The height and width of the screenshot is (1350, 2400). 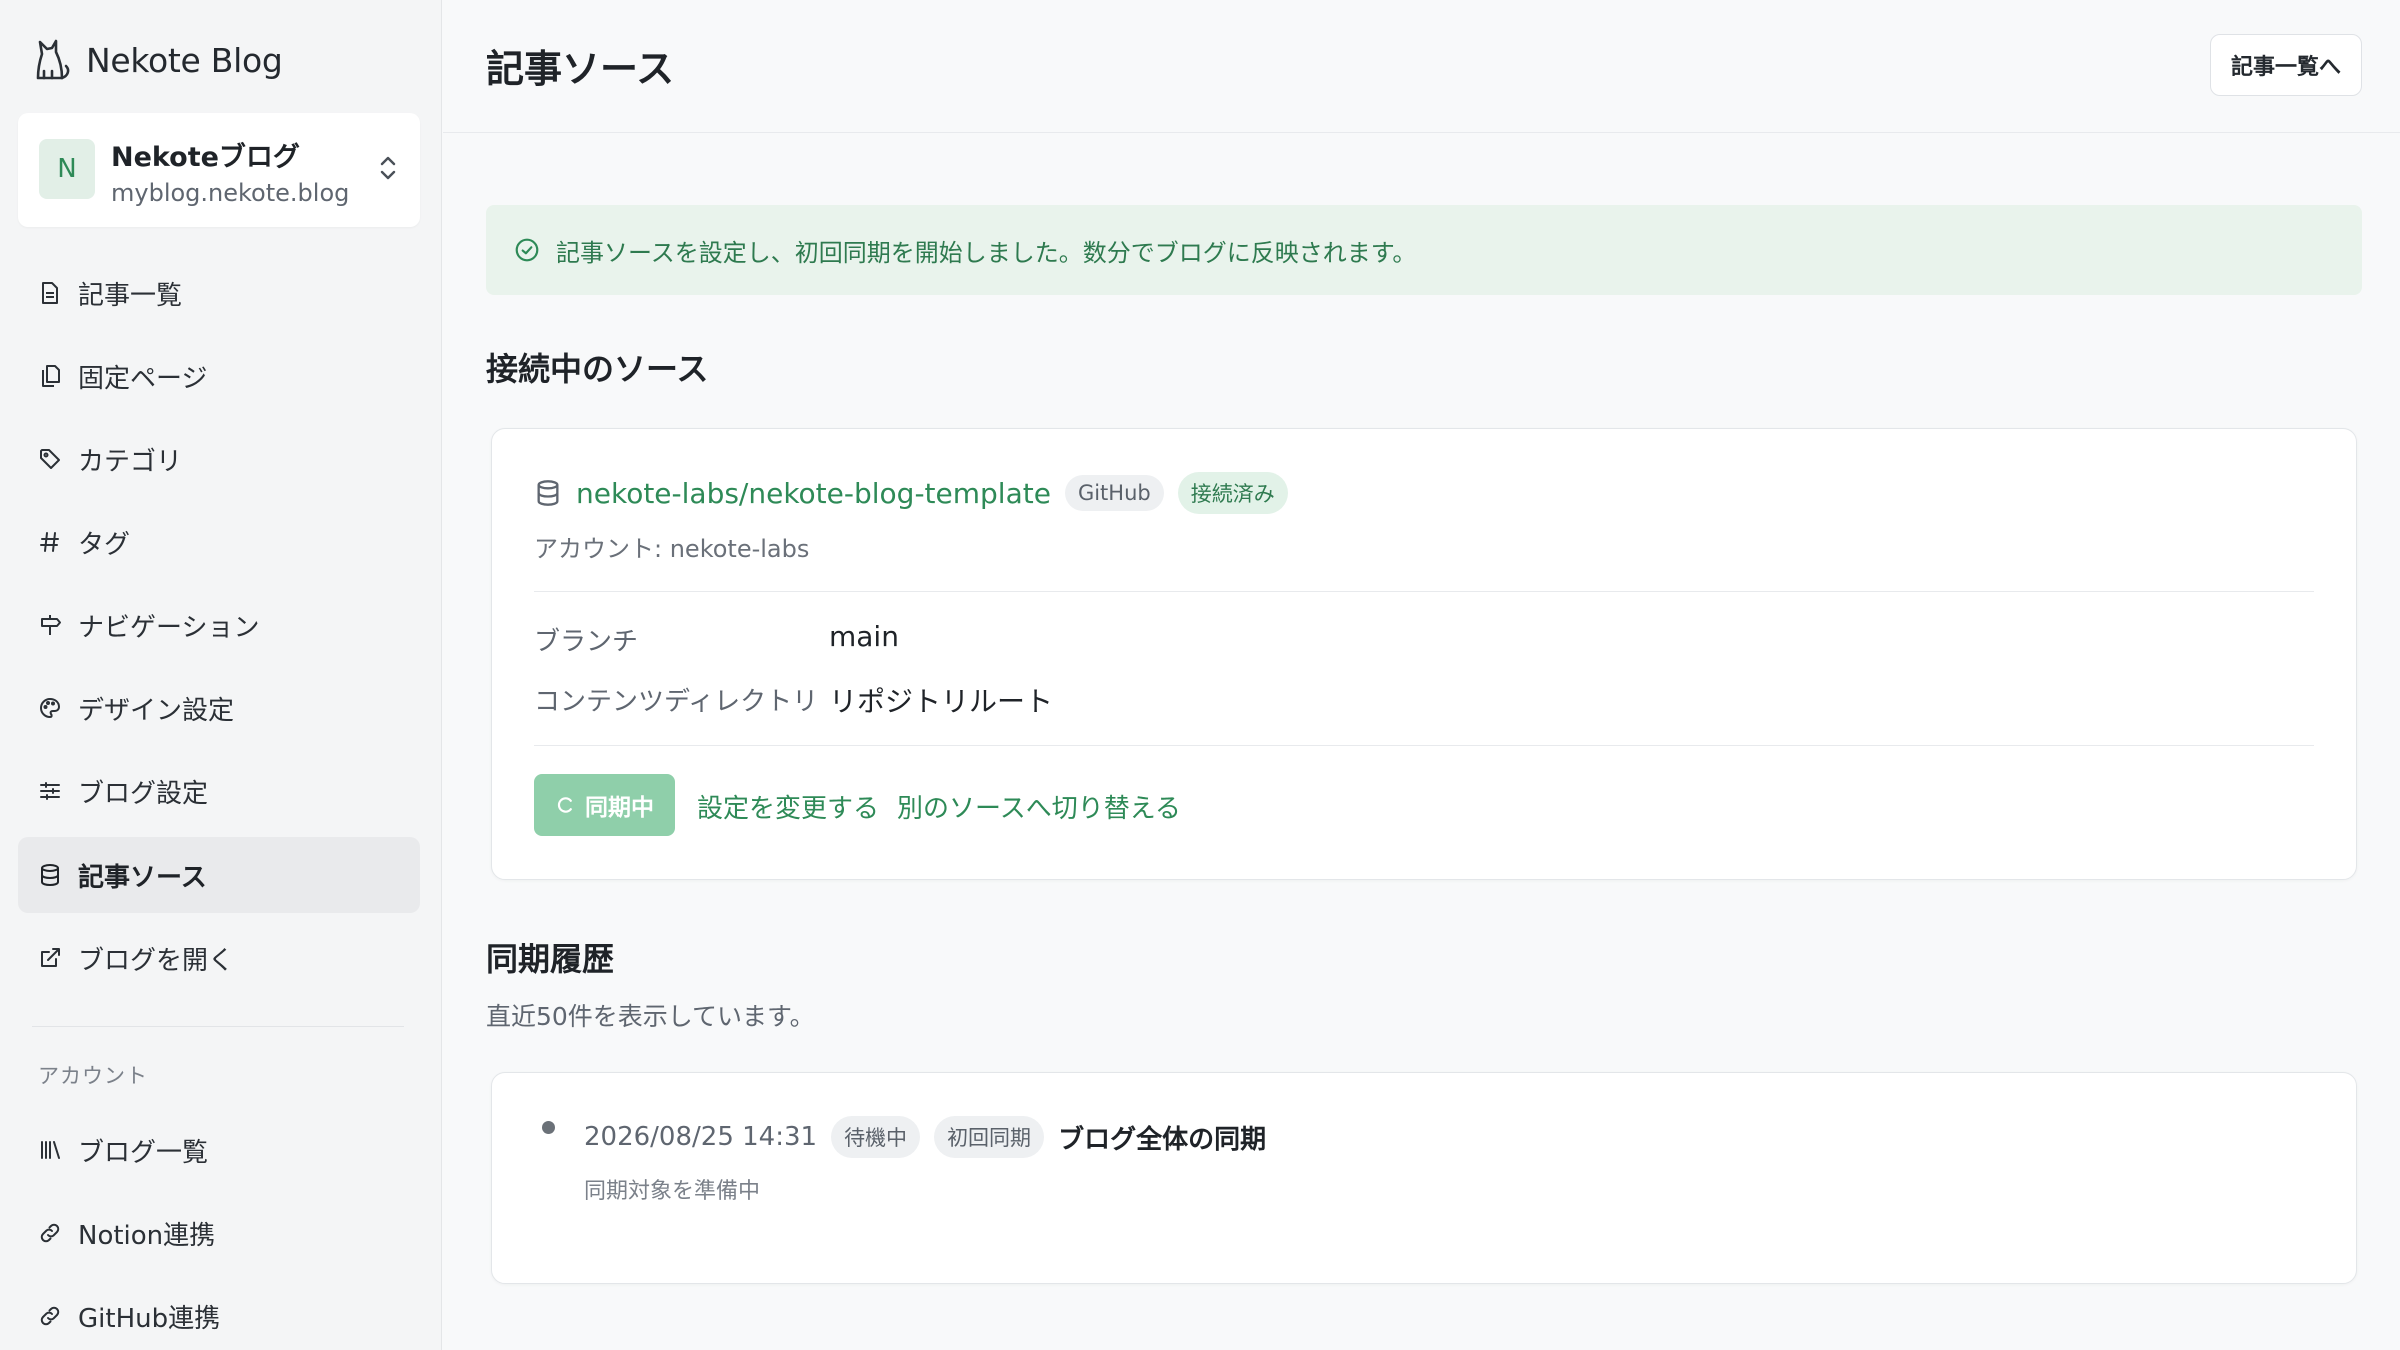 What do you see at coordinates (50, 957) in the screenshot?
I see `external-link-icon` at bounding box center [50, 957].